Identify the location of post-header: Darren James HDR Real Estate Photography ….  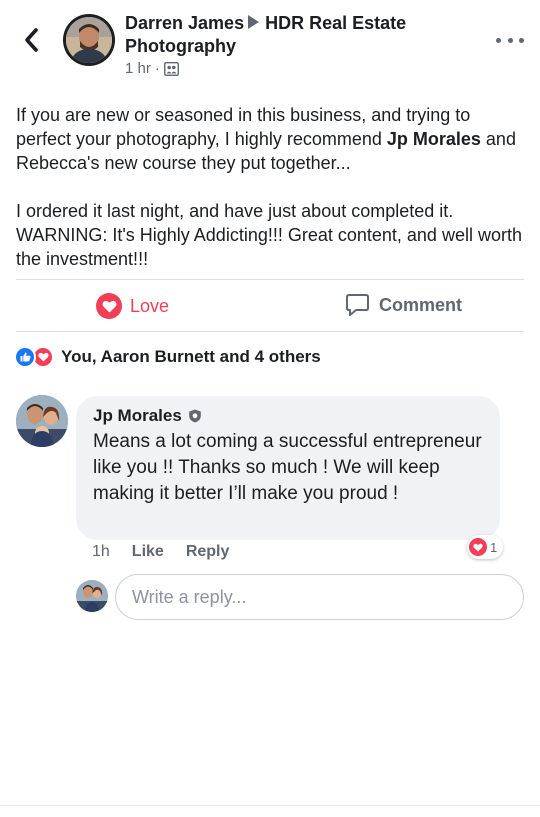
(270, 45).